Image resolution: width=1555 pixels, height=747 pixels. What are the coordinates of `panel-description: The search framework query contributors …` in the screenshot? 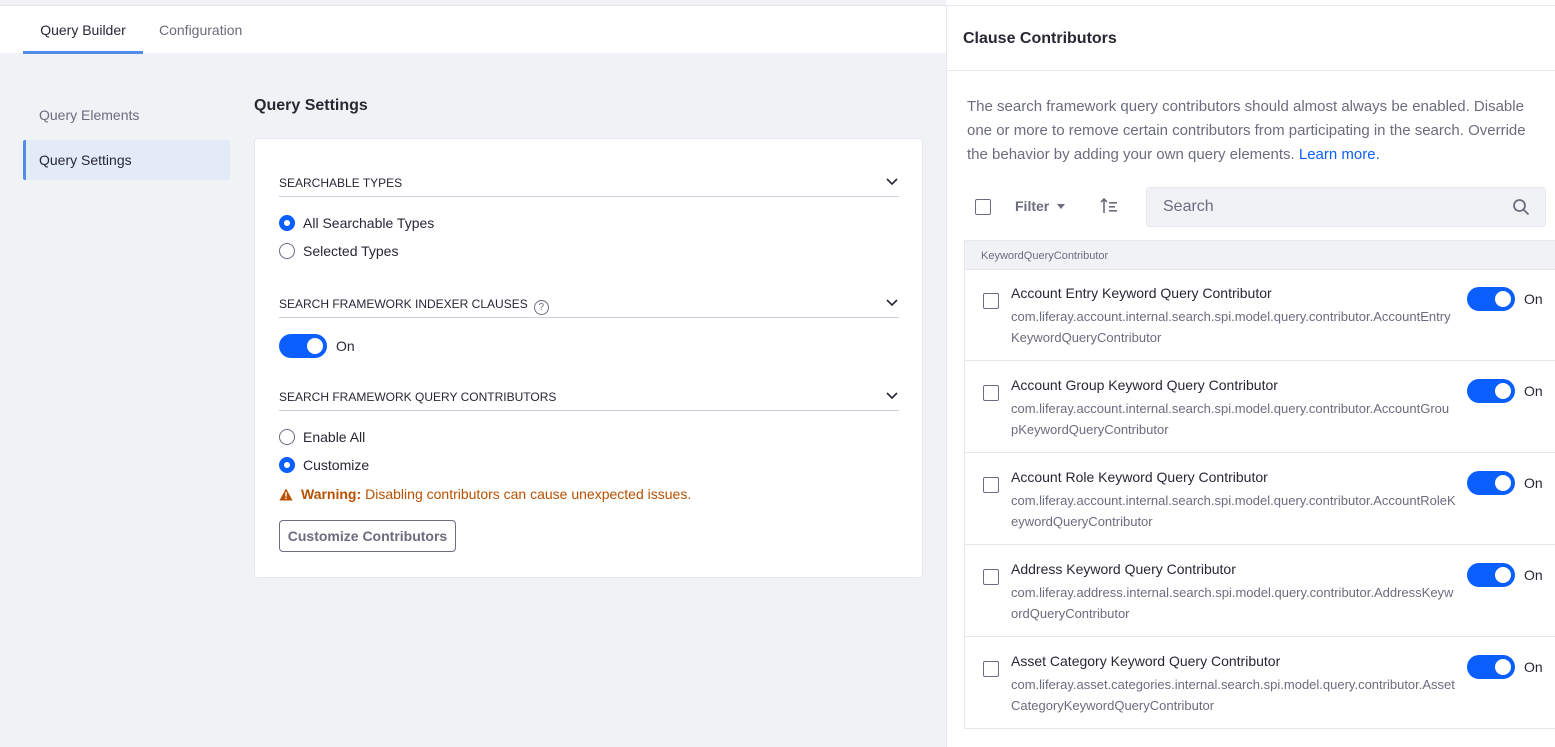 It's located at (1252, 131).